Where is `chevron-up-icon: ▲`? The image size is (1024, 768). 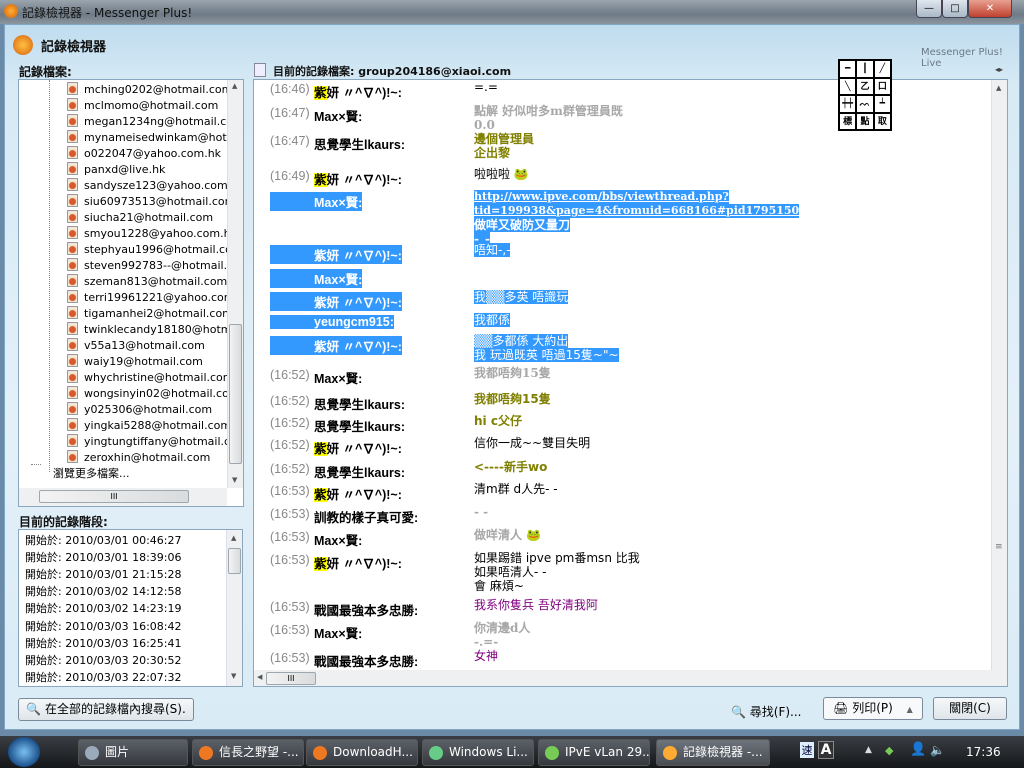
chevron-up-icon: ▲ is located at coordinates (910, 709).